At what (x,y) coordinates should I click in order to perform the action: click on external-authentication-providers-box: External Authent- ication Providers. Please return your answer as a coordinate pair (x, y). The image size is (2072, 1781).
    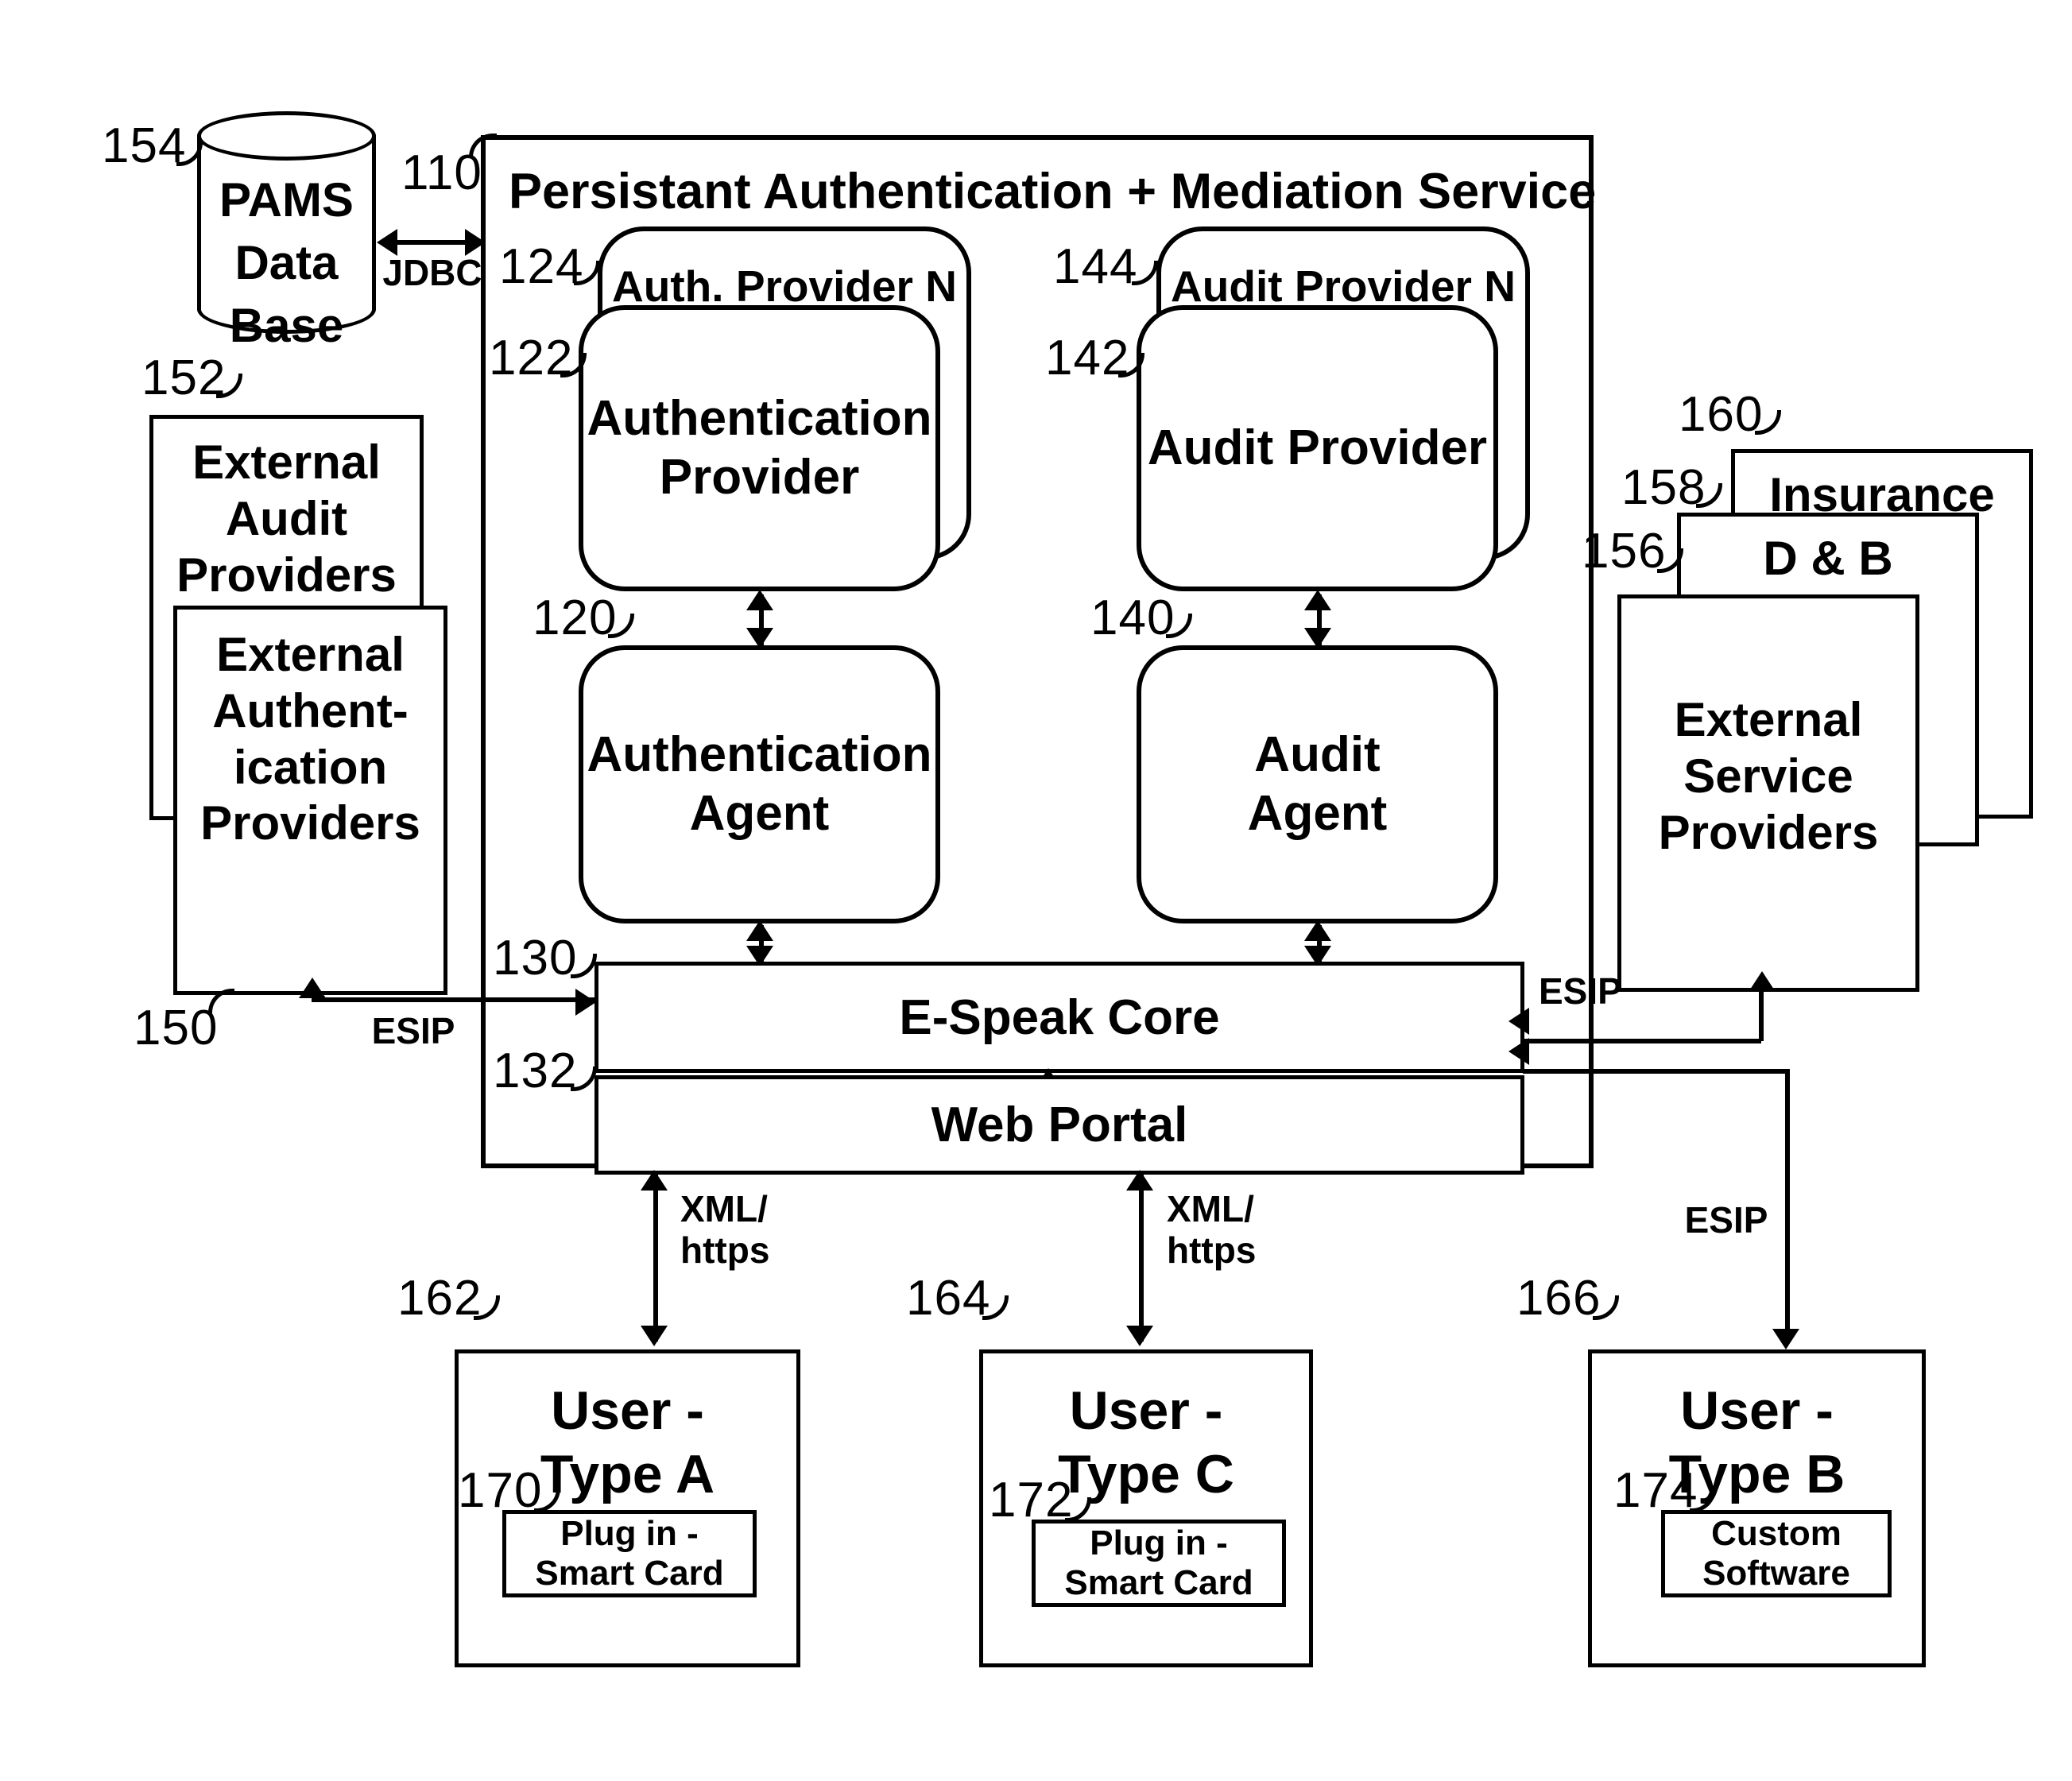
    Looking at the image, I should click on (310, 800).